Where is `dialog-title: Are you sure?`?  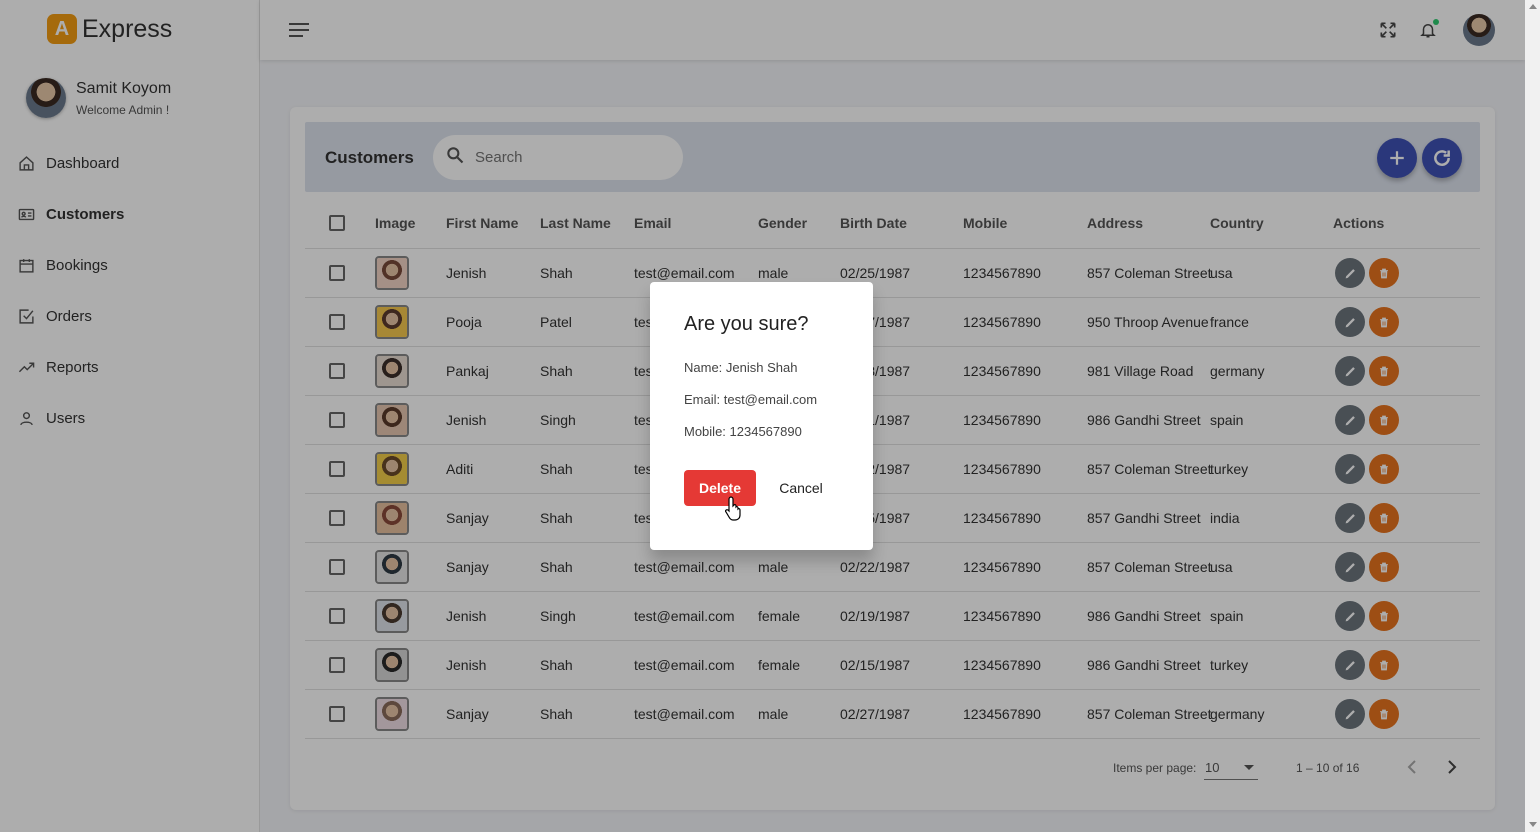 dialog-title: Are you sure? is located at coordinates (746, 324).